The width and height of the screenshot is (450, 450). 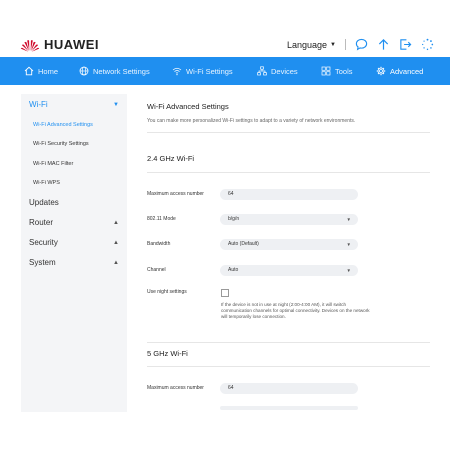 I want to click on nav-devices-label: Devices, so click(x=284, y=71).